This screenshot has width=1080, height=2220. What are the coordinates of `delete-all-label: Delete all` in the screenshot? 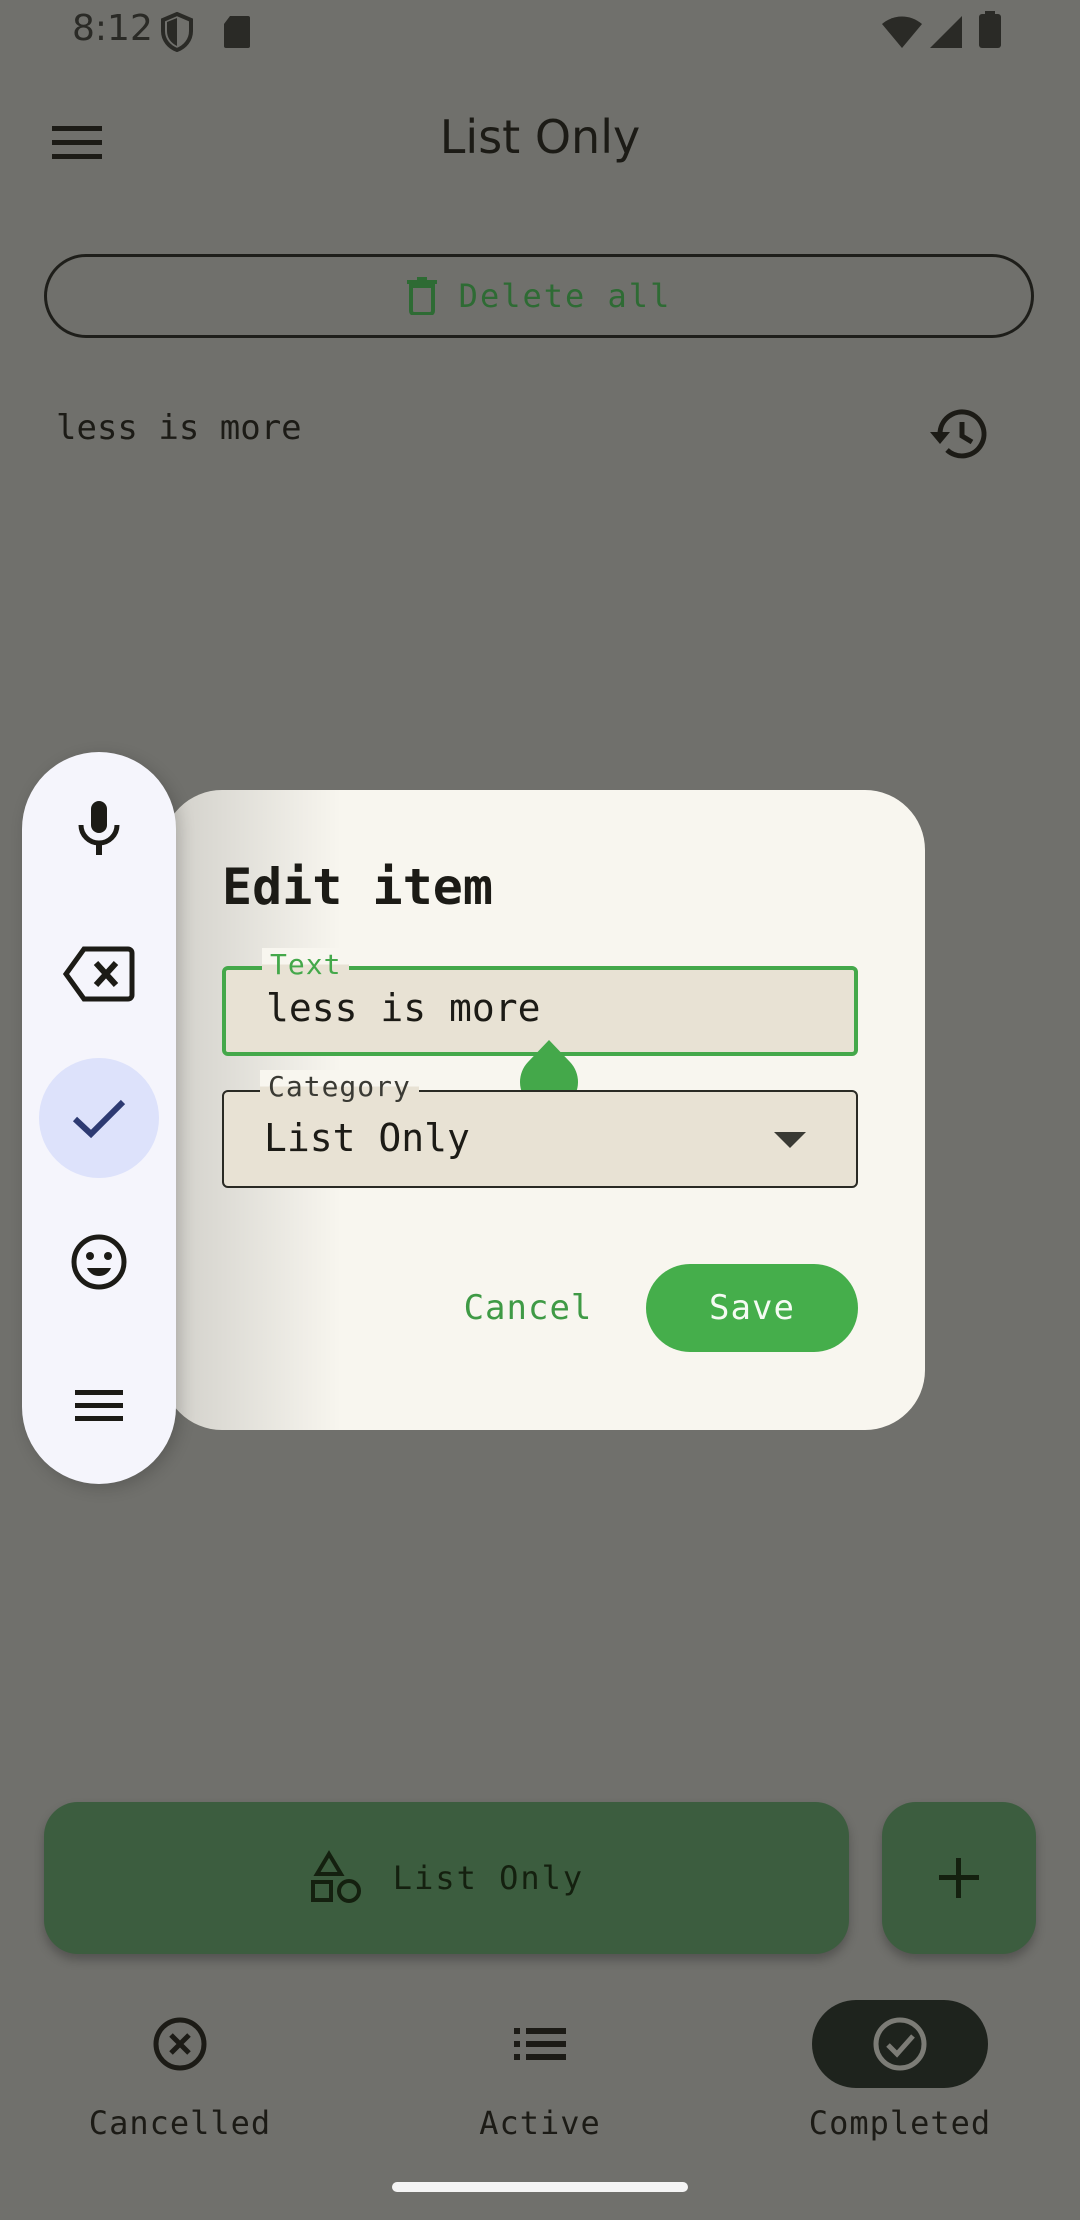 It's located at (565, 296).